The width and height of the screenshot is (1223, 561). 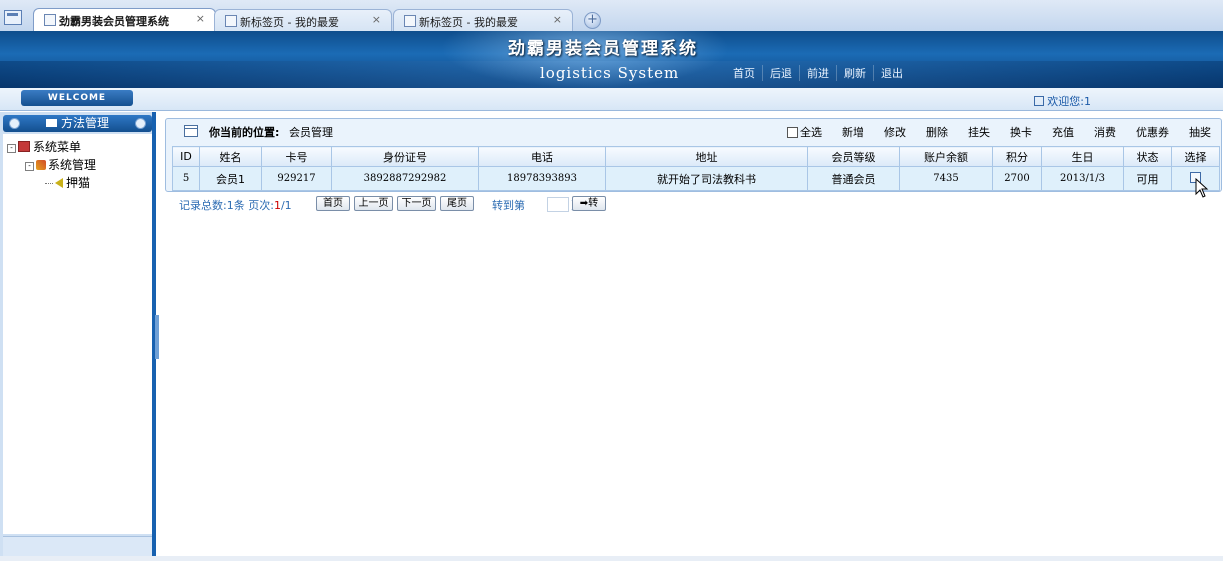 I want to click on nav-refresh: 刷新, so click(x=854, y=73).